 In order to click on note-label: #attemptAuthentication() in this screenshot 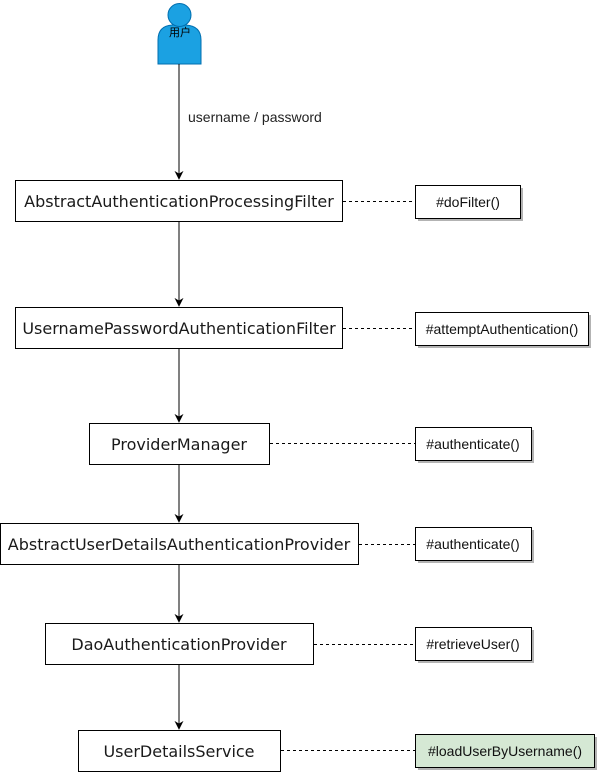, I will do `click(502, 329)`.